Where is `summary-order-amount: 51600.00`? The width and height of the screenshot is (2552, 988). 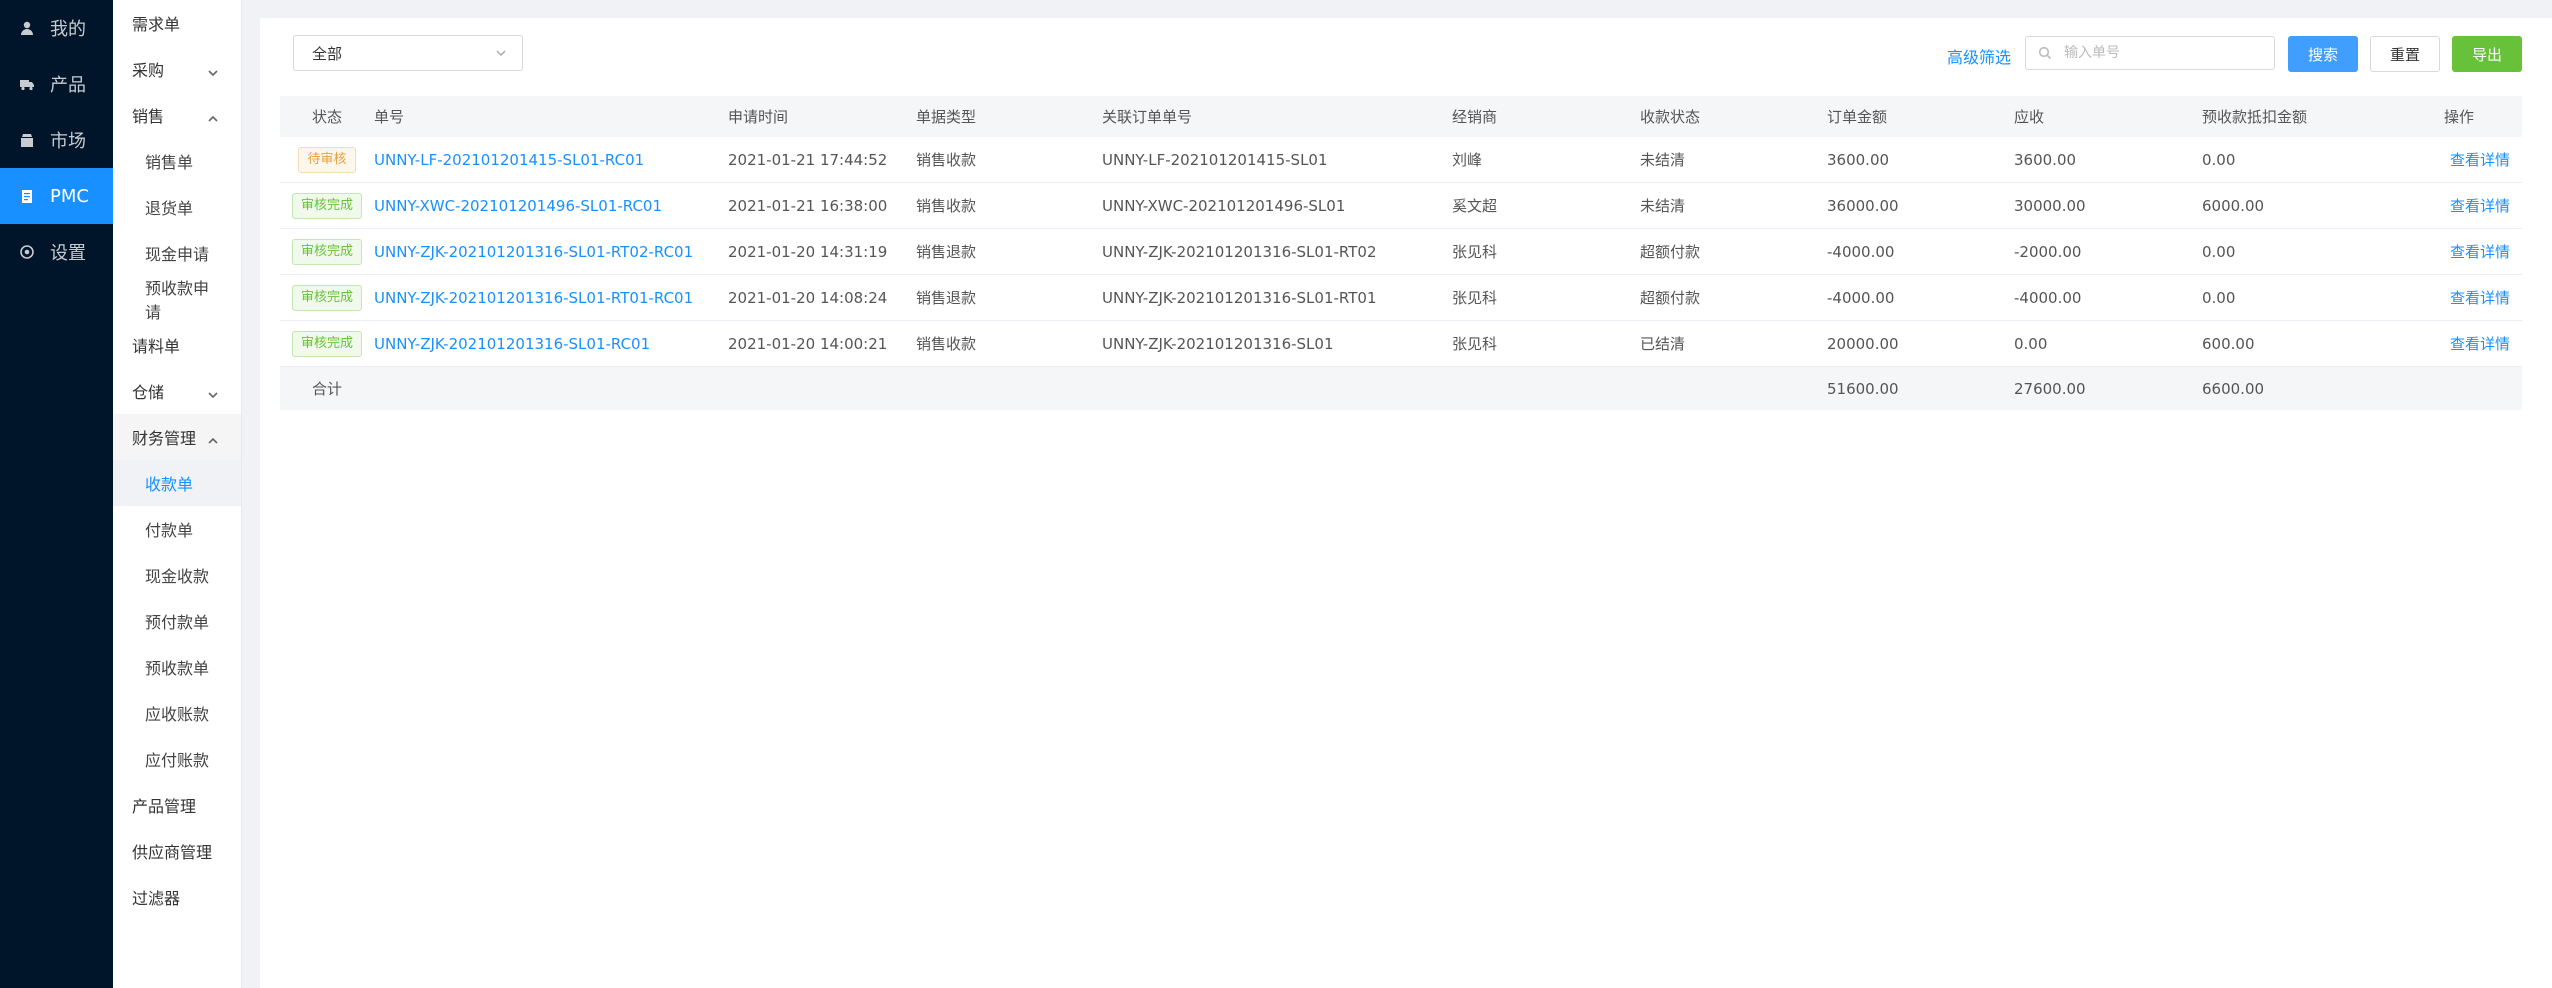 summary-order-amount: 51600.00 is located at coordinates (1863, 388).